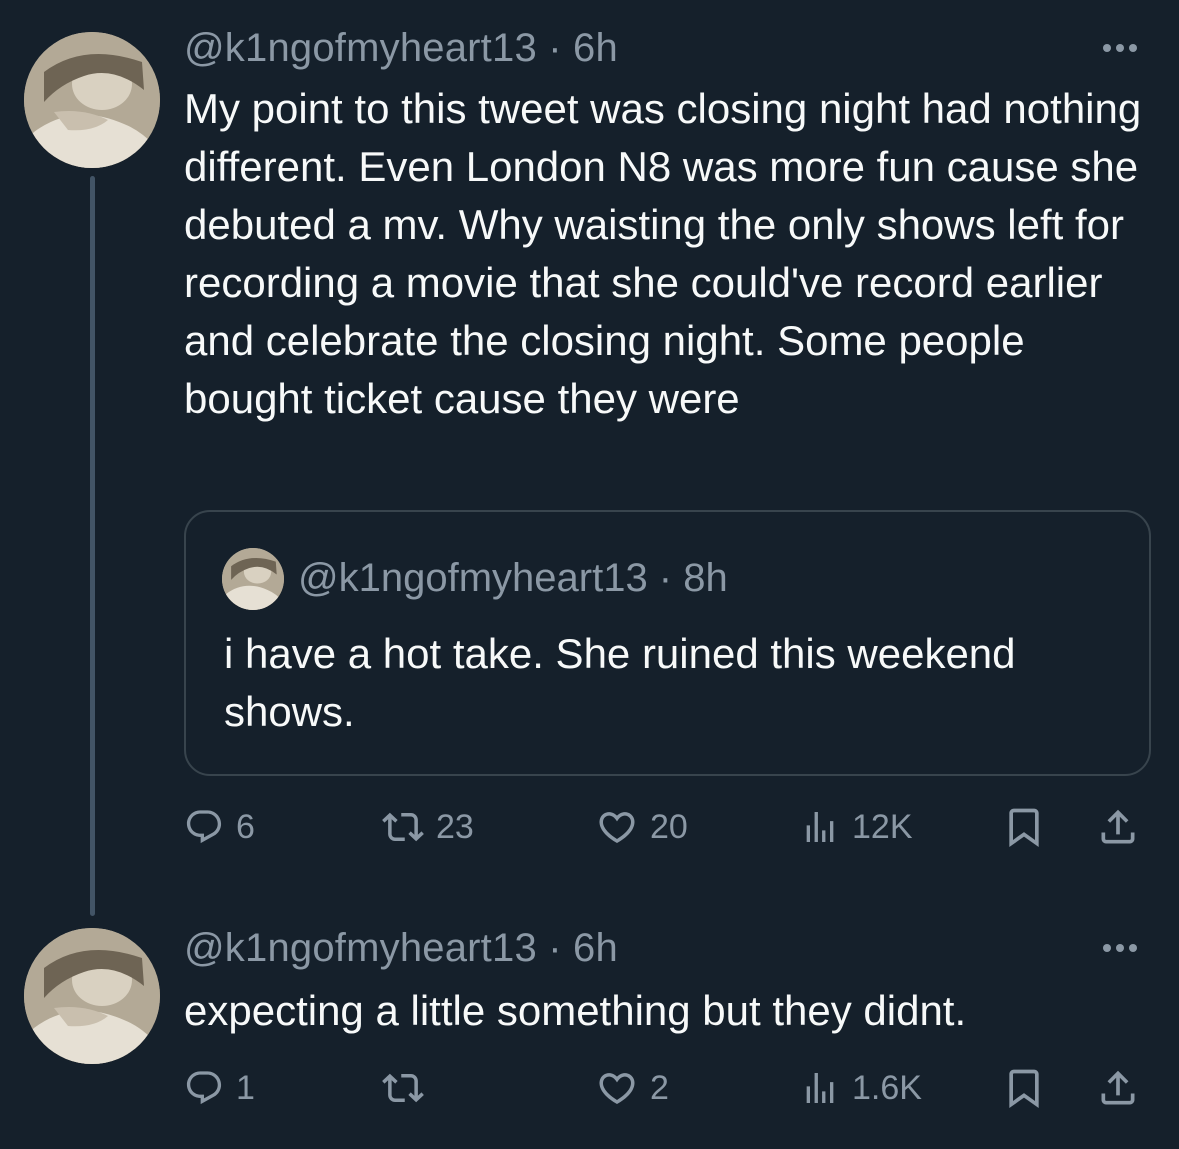 The height and width of the screenshot is (1149, 1179). Describe the element at coordinates (659, 1087) in the screenshot. I see `like-count: 2` at that location.